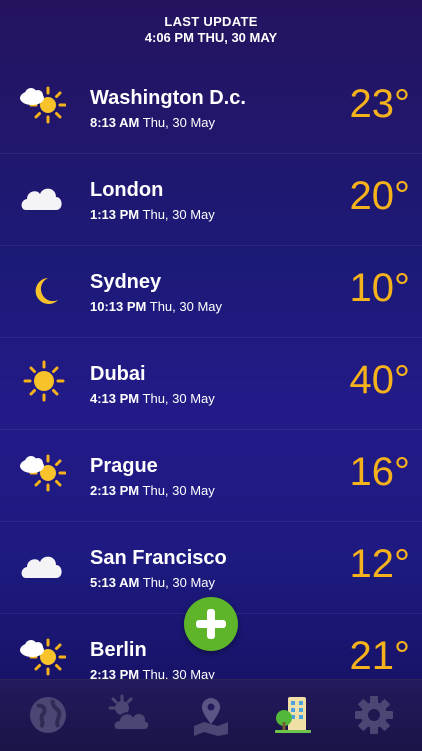 This screenshot has height=751, width=422. I want to click on last-update-time: 4:06 PM THU, 30 MAY, so click(211, 37).